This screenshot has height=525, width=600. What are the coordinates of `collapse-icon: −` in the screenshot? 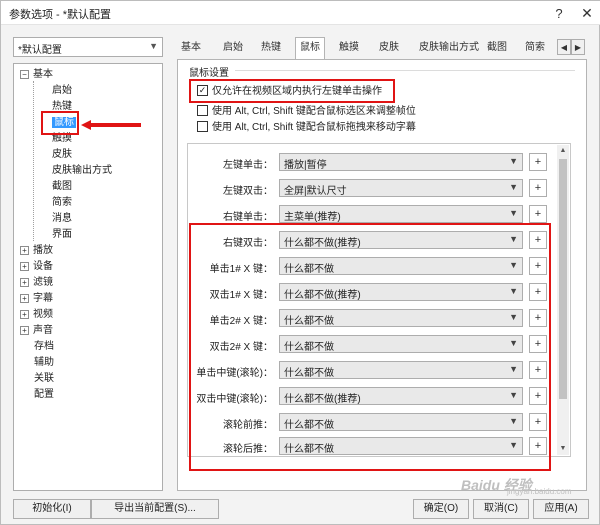 It's located at (24, 74).